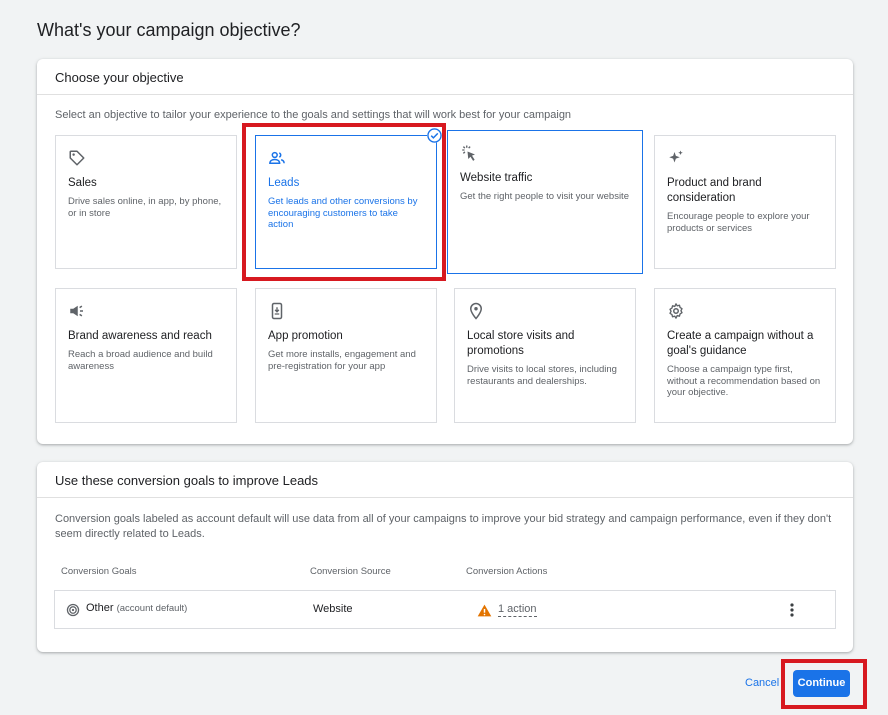  Describe the element at coordinates (714, 190) in the screenshot. I see `tile-title: Product and brand consideration` at that location.